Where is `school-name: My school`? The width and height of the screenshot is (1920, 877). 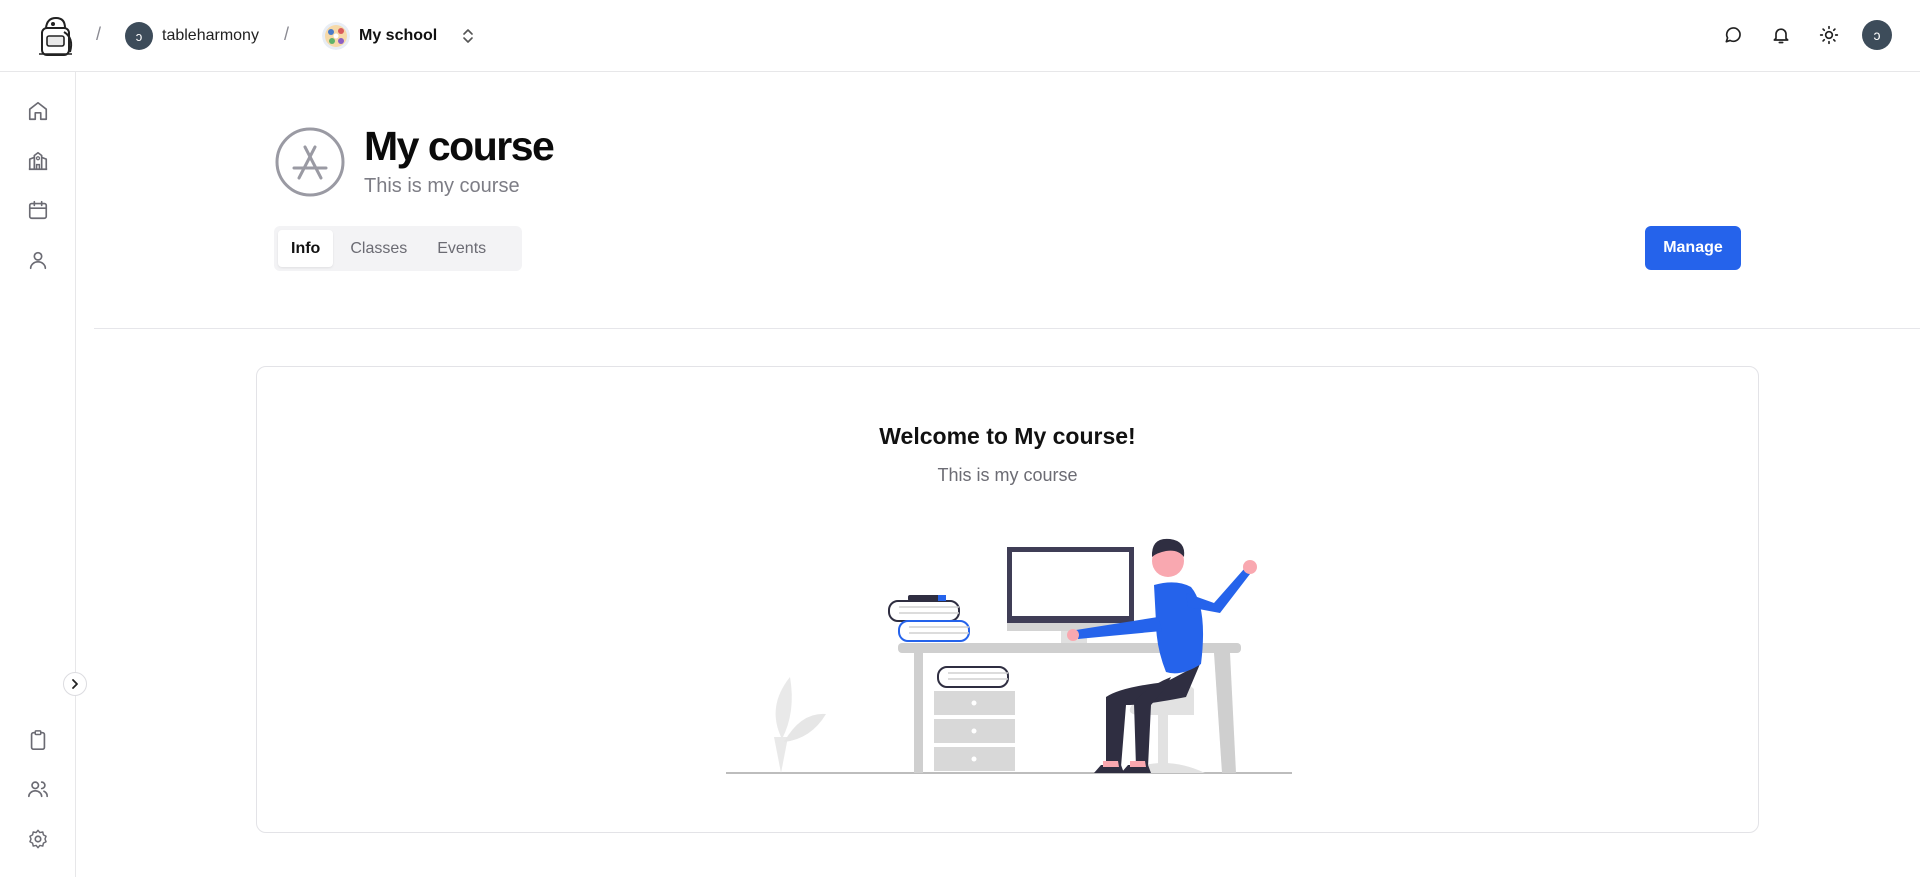 school-name: My school is located at coordinates (398, 35).